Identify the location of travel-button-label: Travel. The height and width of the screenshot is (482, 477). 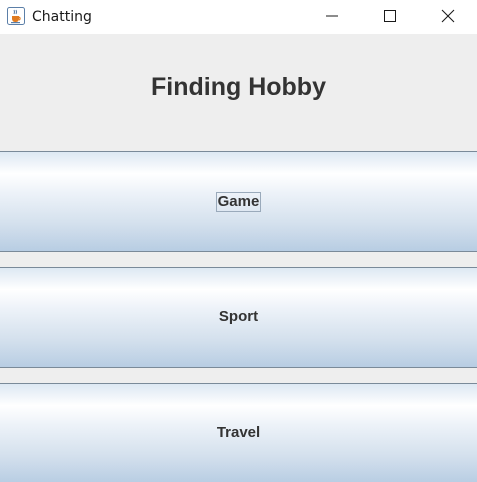
(238, 432).